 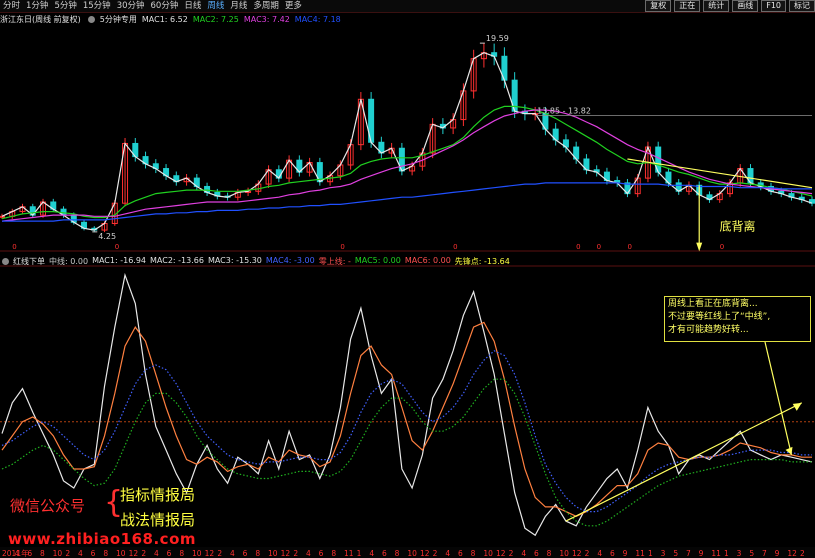 What do you see at coordinates (640, 553) in the screenshot?
I see `x-tick-label-50: 11` at bounding box center [640, 553].